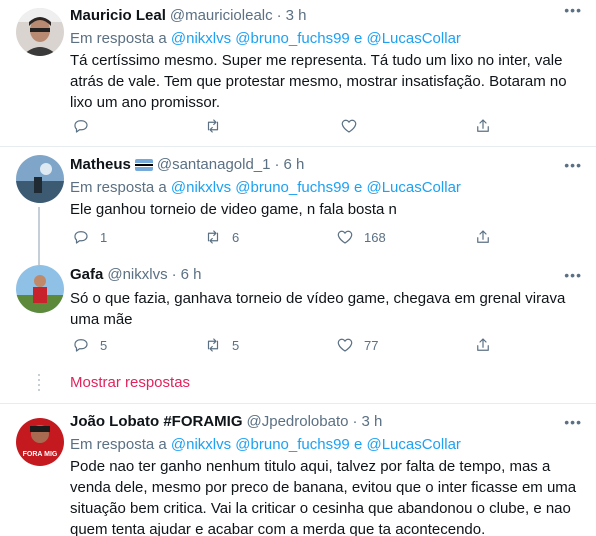 Image resolution: width=596 pixels, height=536 pixels. What do you see at coordinates (236, 237) in the screenshot?
I see `retweet-count: 6` at bounding box center [236, 237].